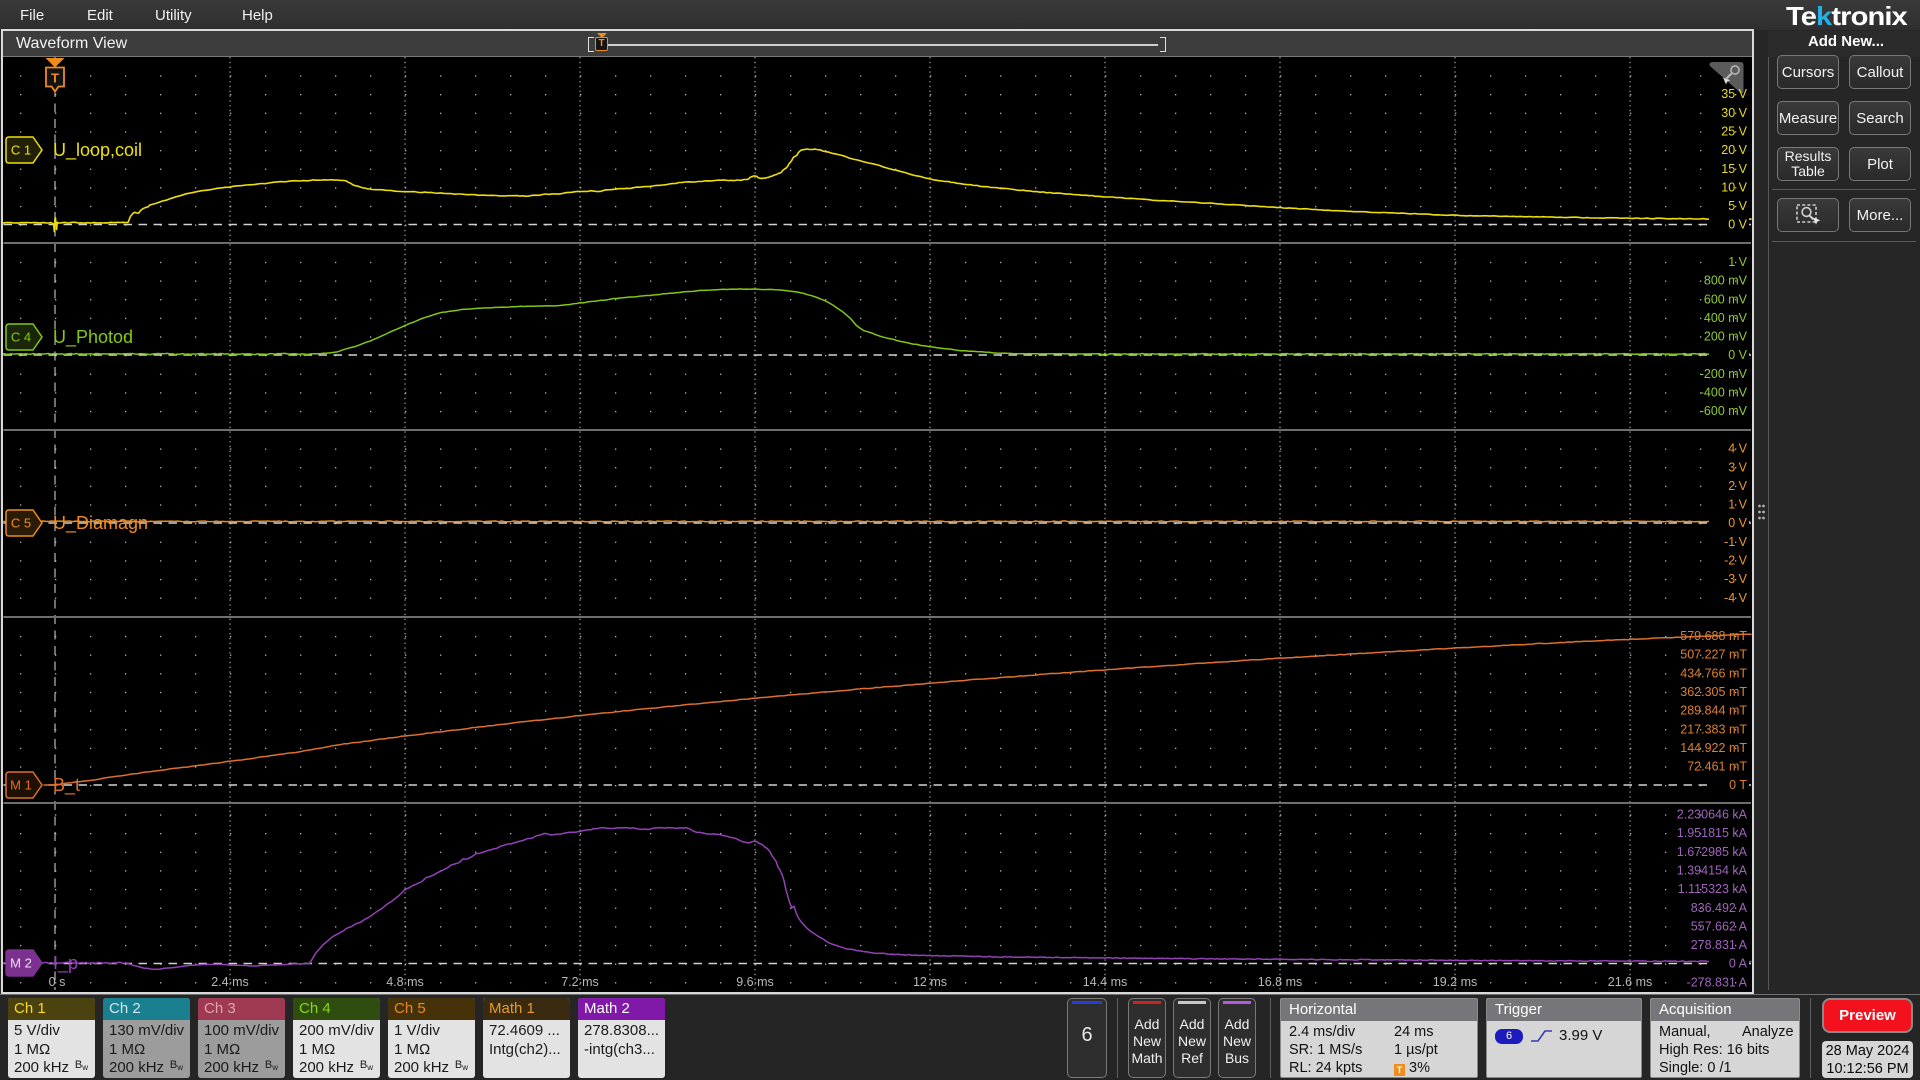  What do you see at coordinates (1734, 132) in the screenshot?
I see `svg-text: 25 V` at bounding box center [1734, 132].